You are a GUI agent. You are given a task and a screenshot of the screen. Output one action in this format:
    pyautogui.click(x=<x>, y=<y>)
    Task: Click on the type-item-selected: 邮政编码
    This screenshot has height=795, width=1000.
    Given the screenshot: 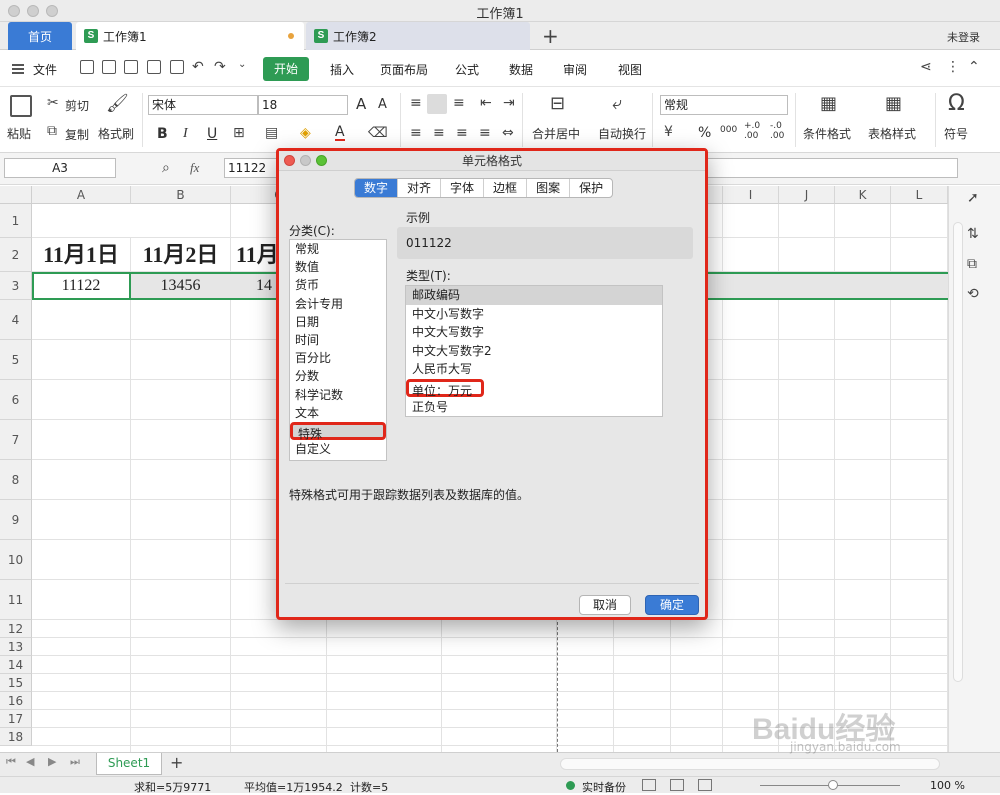 What is the action you would take?
    pyautogui.click(x=534, y=295)
    